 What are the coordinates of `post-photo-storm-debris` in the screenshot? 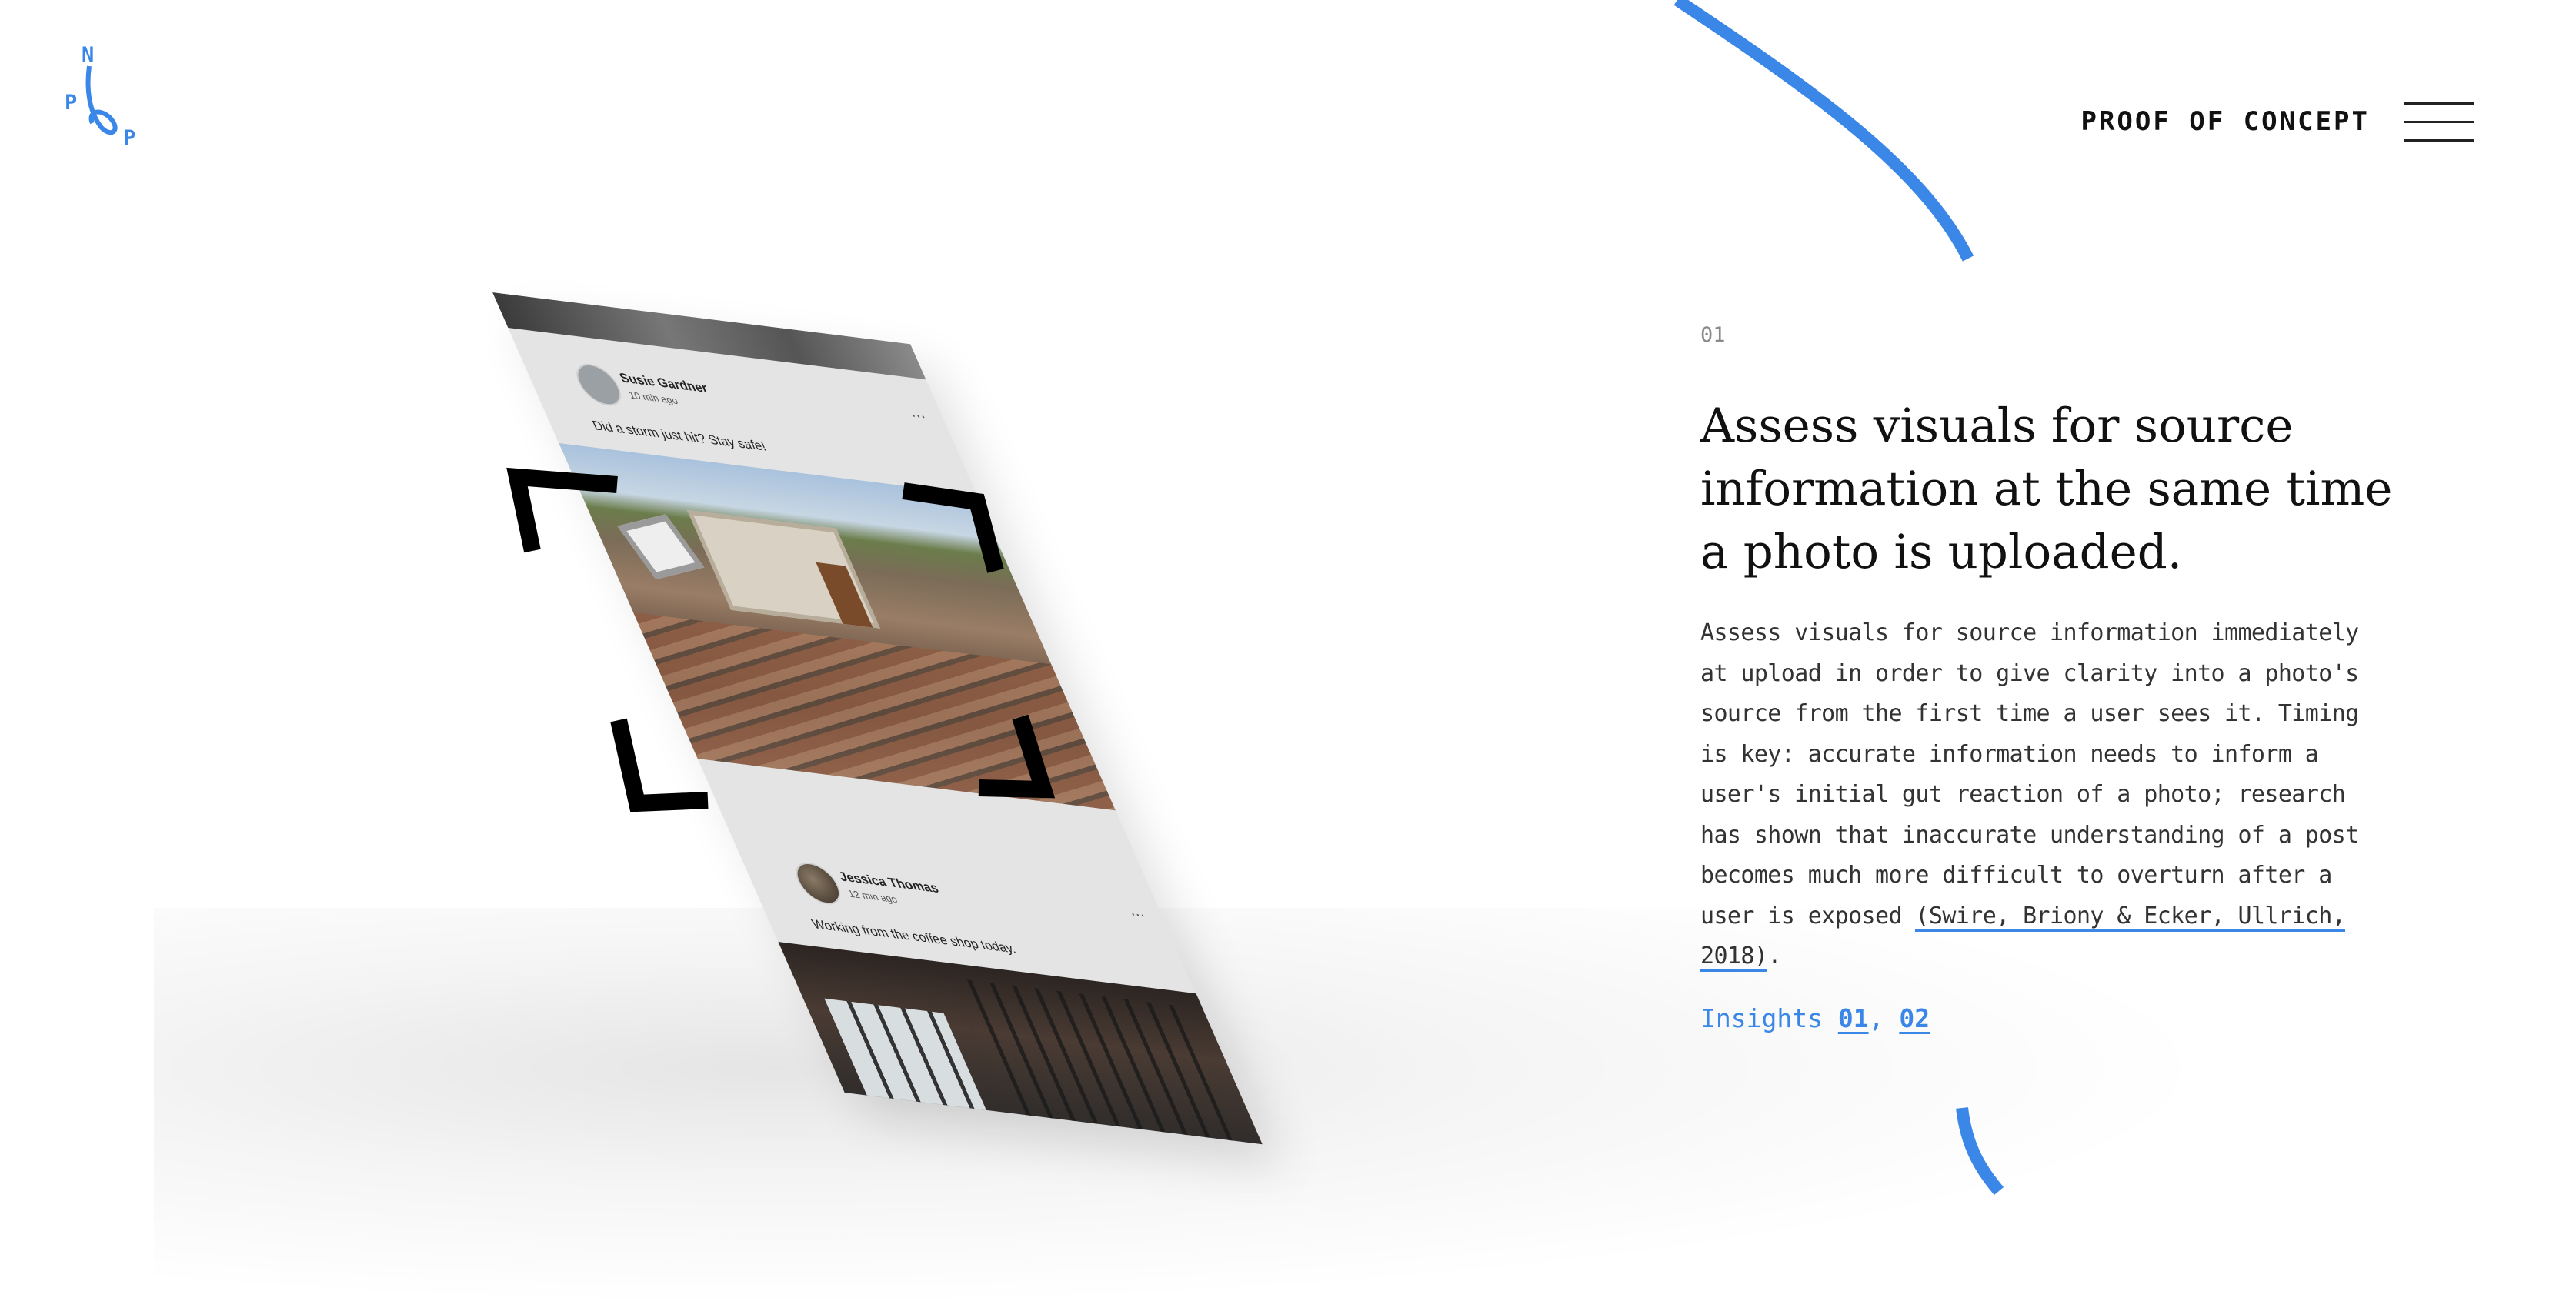 It's located at (837, 627).